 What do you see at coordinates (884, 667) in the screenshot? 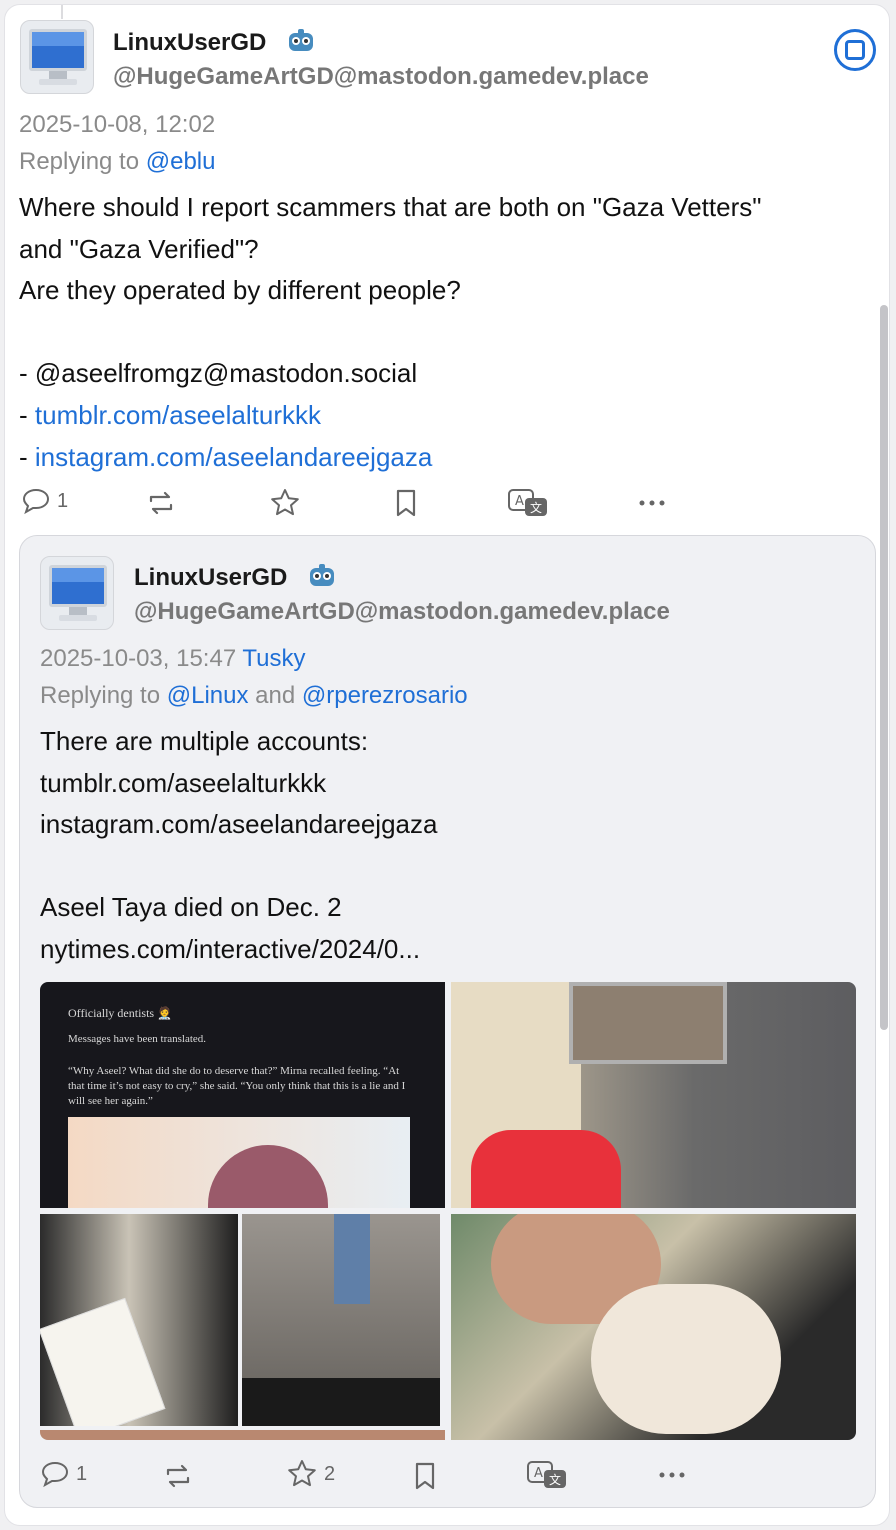
I see `scrollbar` at bounding box center [884, 667].